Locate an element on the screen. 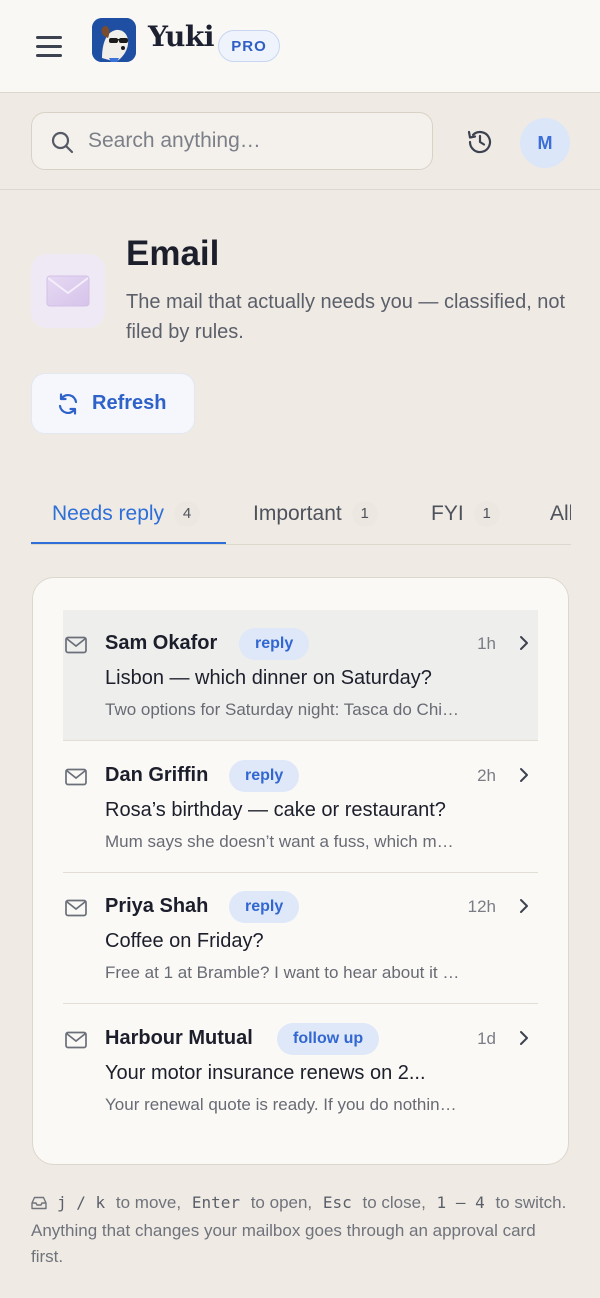 The height and width of the screenshot is (1298, 600). brand-name: Yuki is located at coordinates (181, 36).